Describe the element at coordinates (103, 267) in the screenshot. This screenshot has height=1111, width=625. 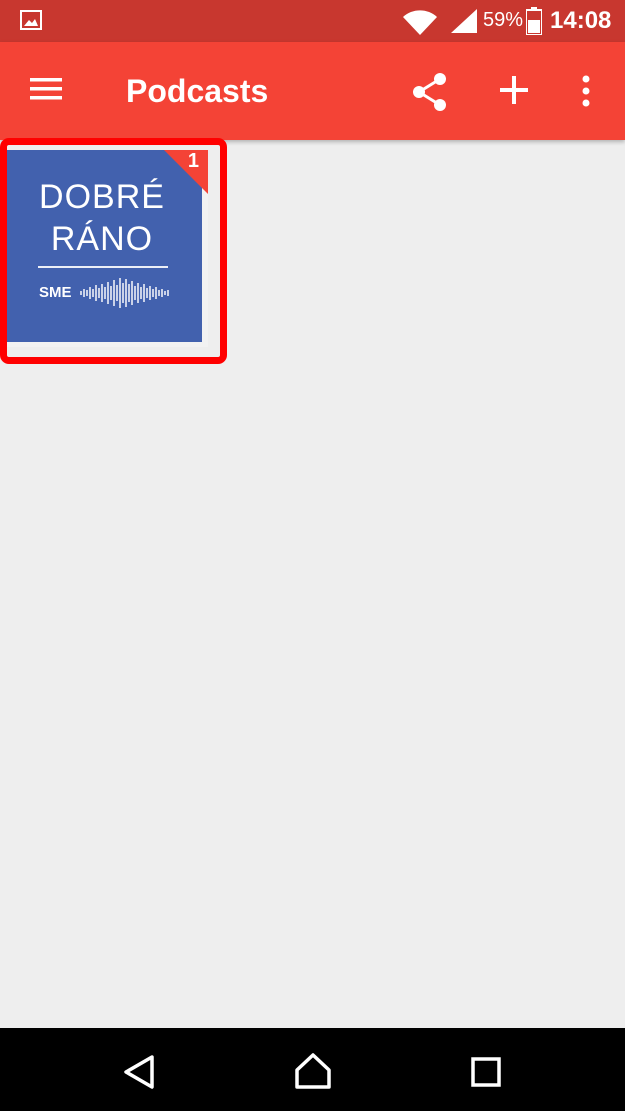
I see `cover-divider` at that location.